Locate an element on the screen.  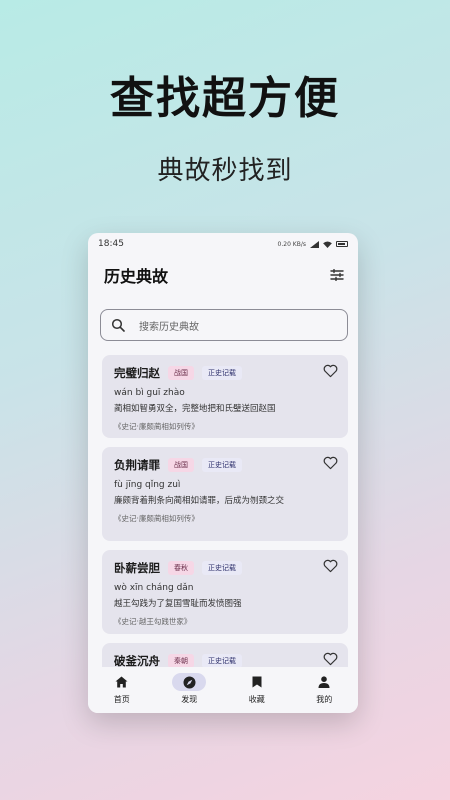
compass-icon is located at coordinates (189, 682).